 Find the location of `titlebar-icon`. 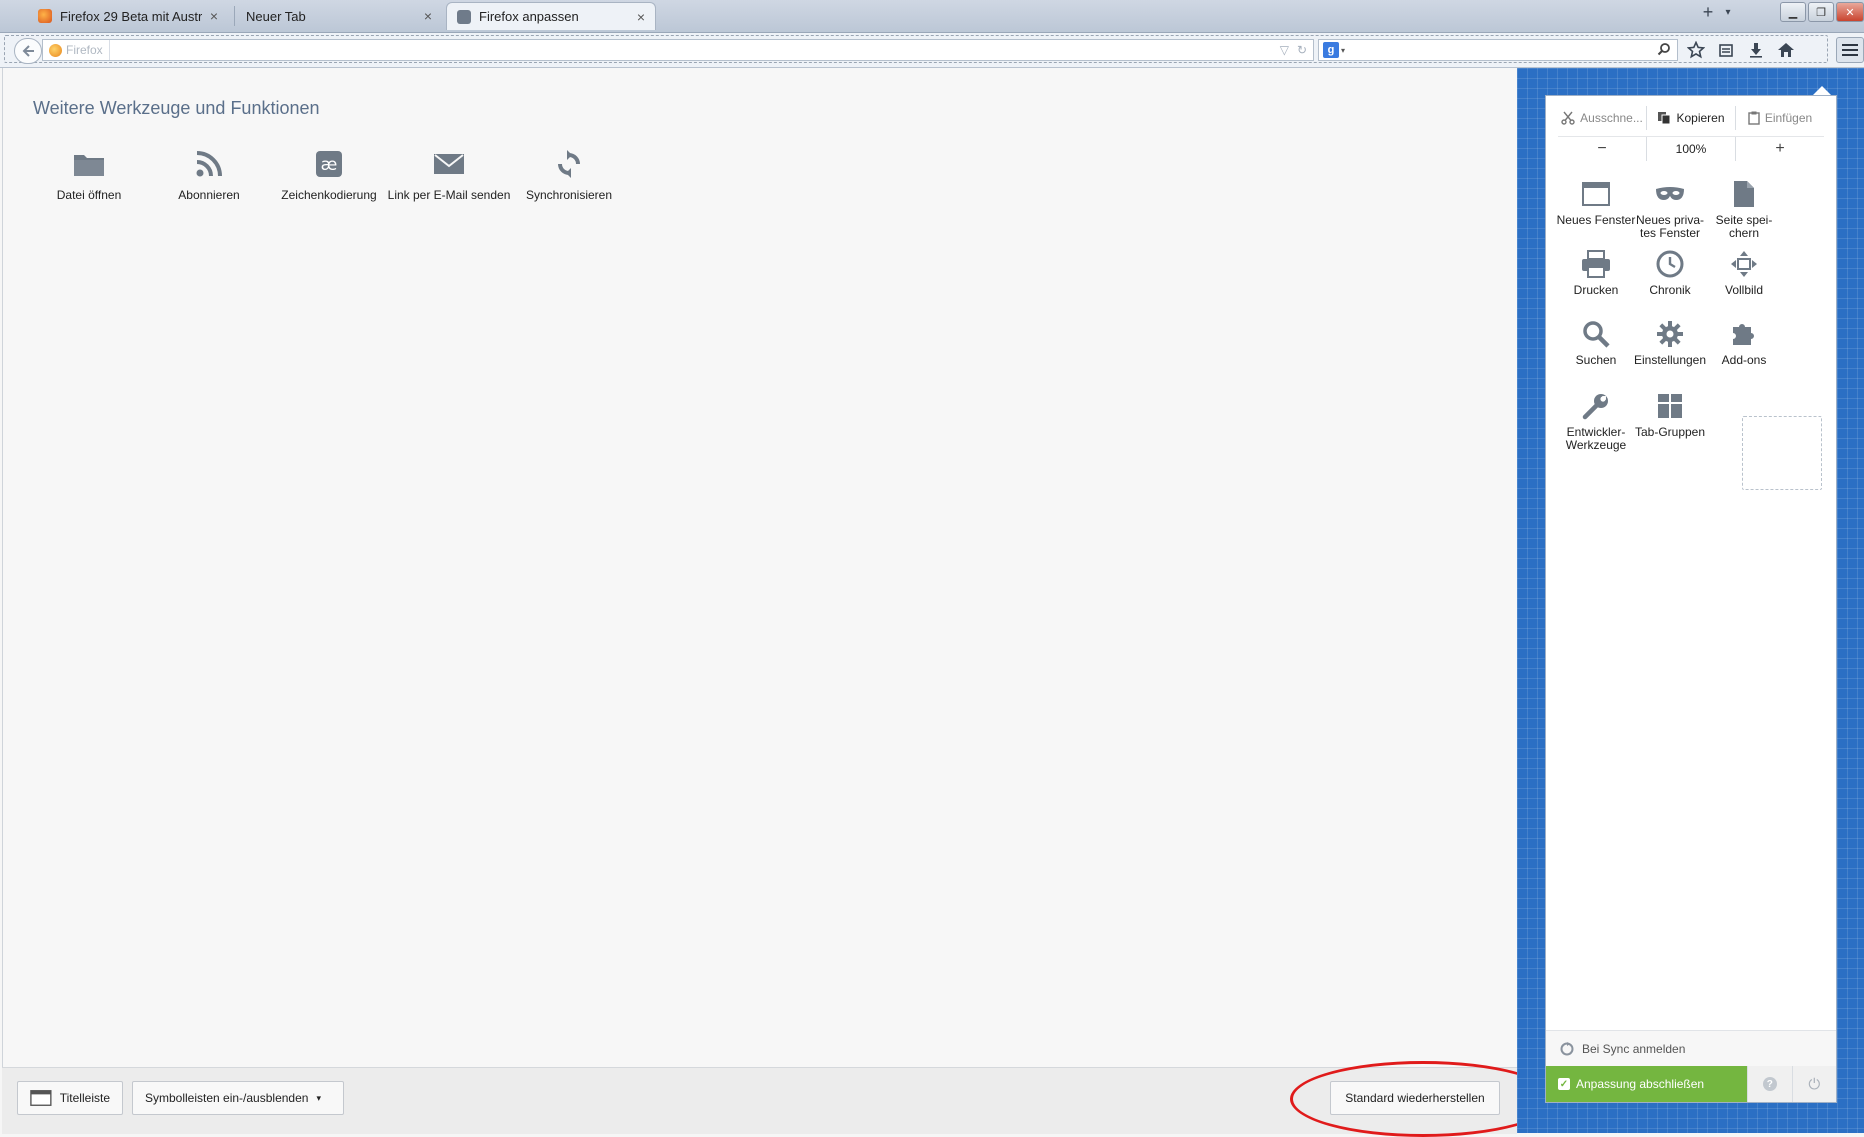

titlebar-icon is located at coordinates (41, 1098).